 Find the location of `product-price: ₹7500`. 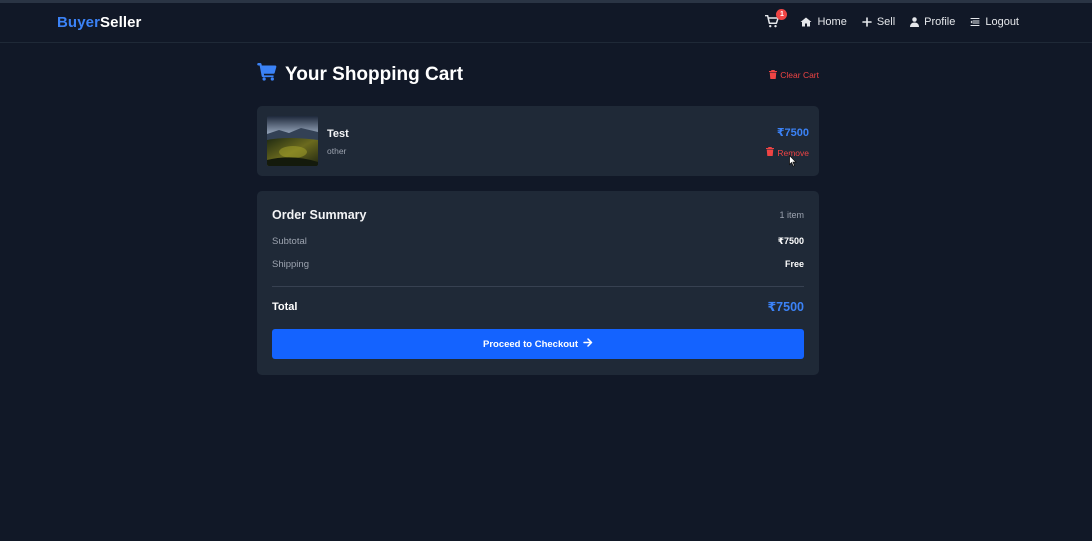

product-price: ₹7500 is located at coordinates (792, 133).